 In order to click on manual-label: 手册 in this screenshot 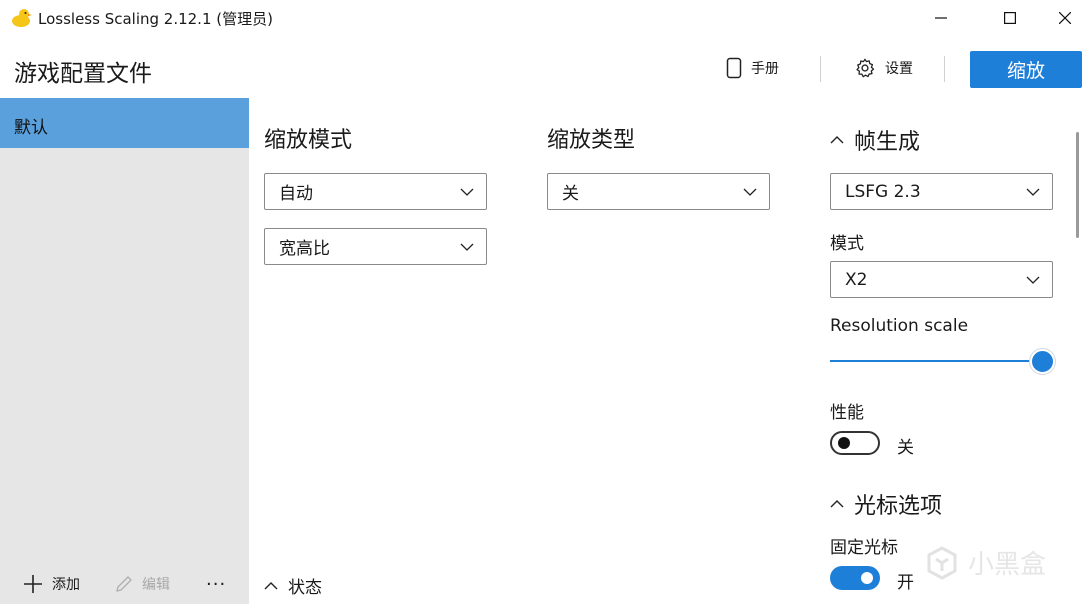, I will do `click(765, 69)`.